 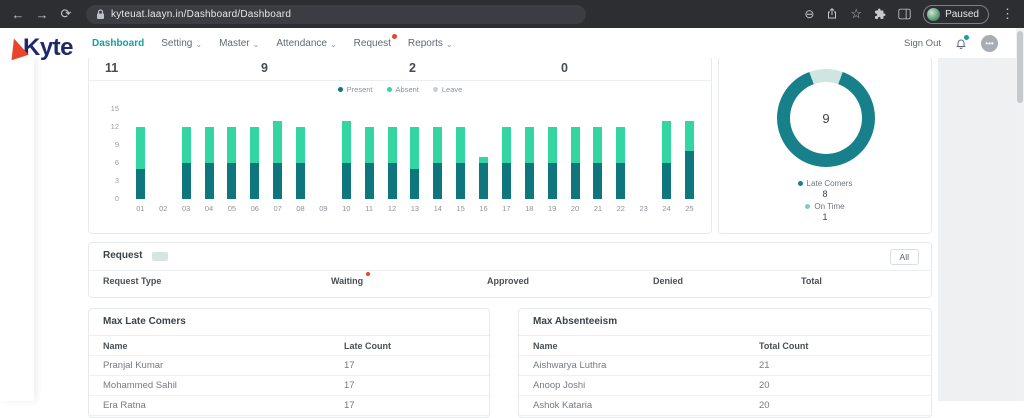 I want to click on bookmark-star-icon: ☆, so click(x=856, y=14).